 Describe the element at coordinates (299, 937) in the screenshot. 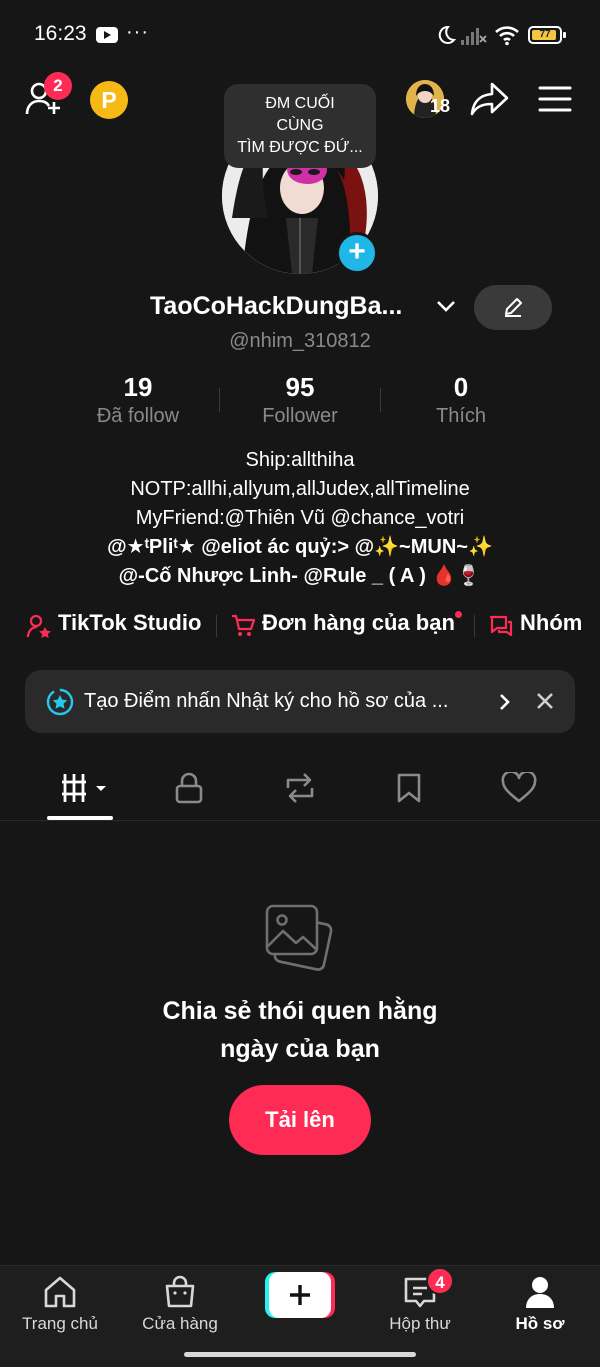

I see `photo-stack-icon` at that location.